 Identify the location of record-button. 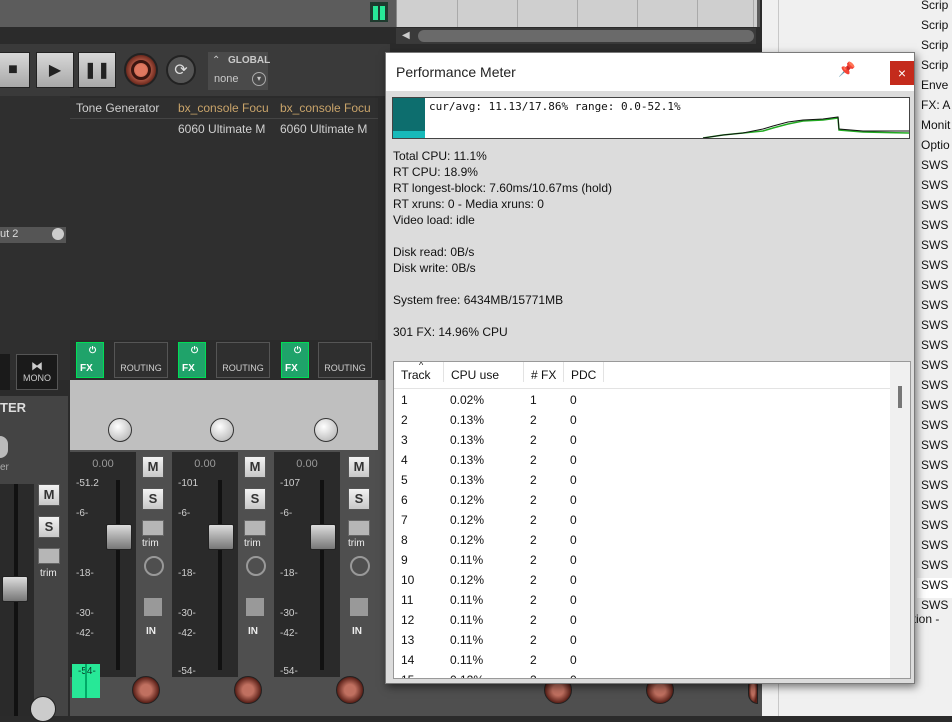
(141, 70).